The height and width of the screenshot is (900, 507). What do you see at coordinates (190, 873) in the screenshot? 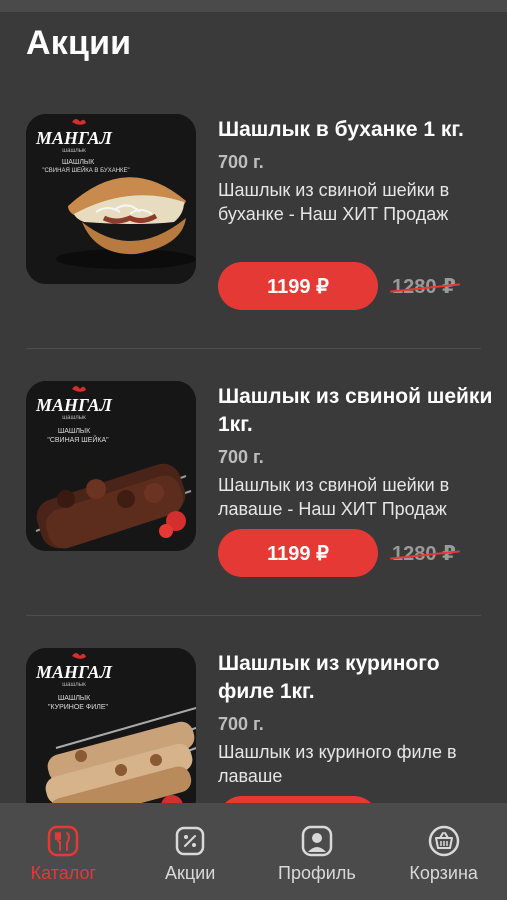
I see `nav-label: Акции` at bounding box center [190, 873].